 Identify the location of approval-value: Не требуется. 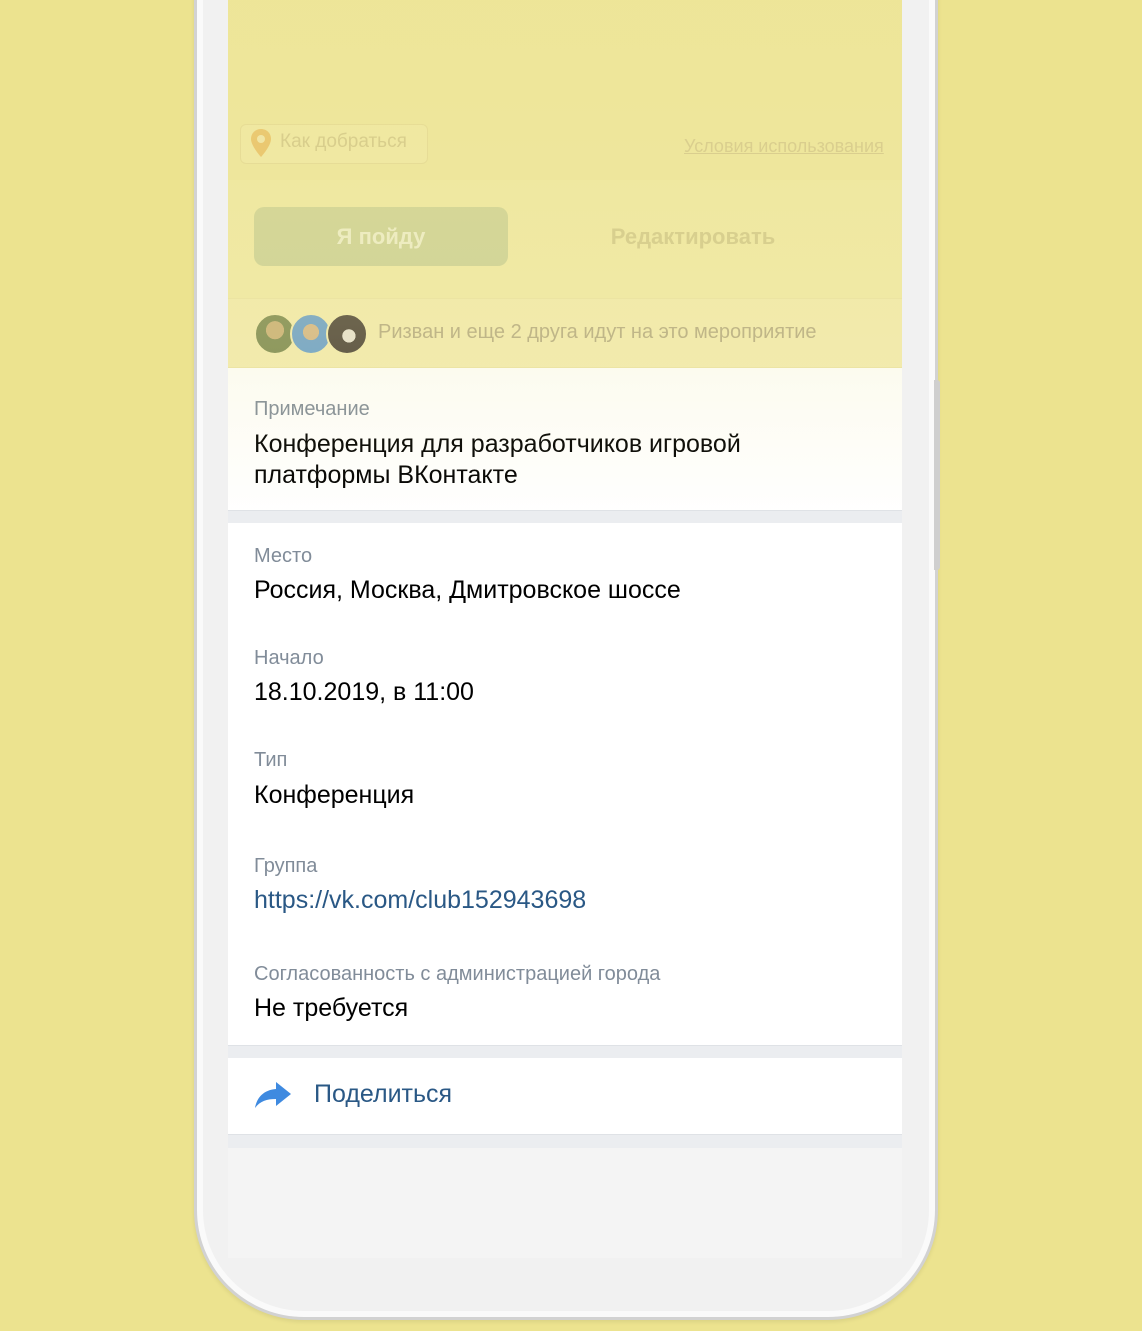
(331, 1008).